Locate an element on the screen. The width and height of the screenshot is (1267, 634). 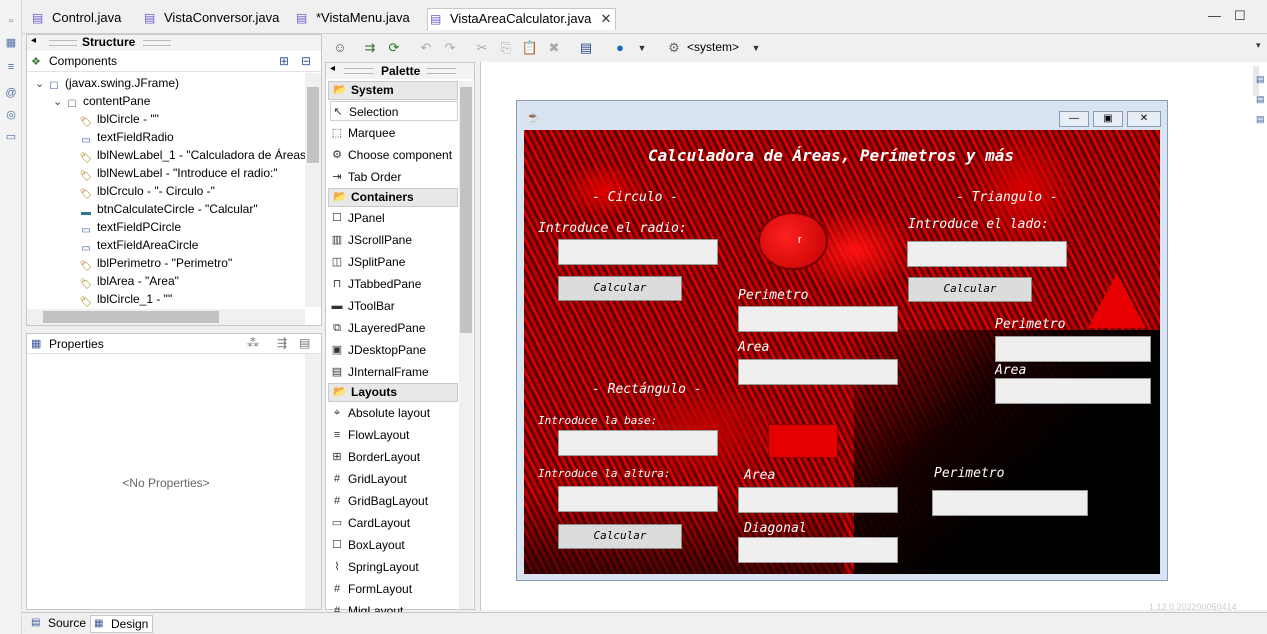
expand-all-icon: ⊞ is located at coordinates (284, 61).